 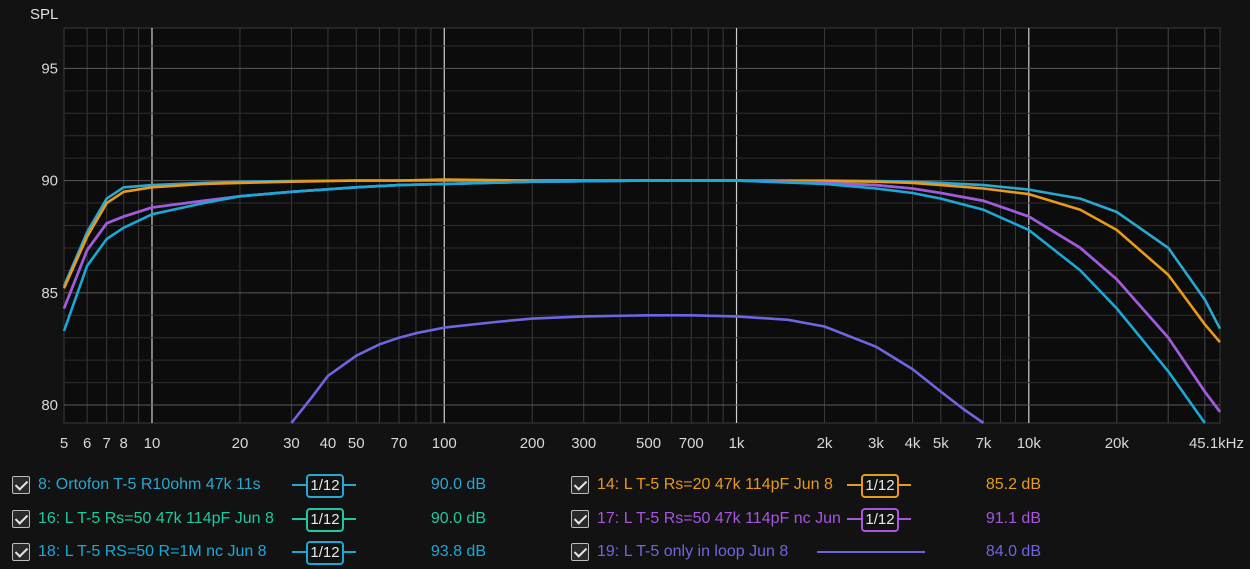 What do you see at coordinates (49, 181) in the screenshot?
I see `y-tick-label: 90` at bounding box center [49, 181].